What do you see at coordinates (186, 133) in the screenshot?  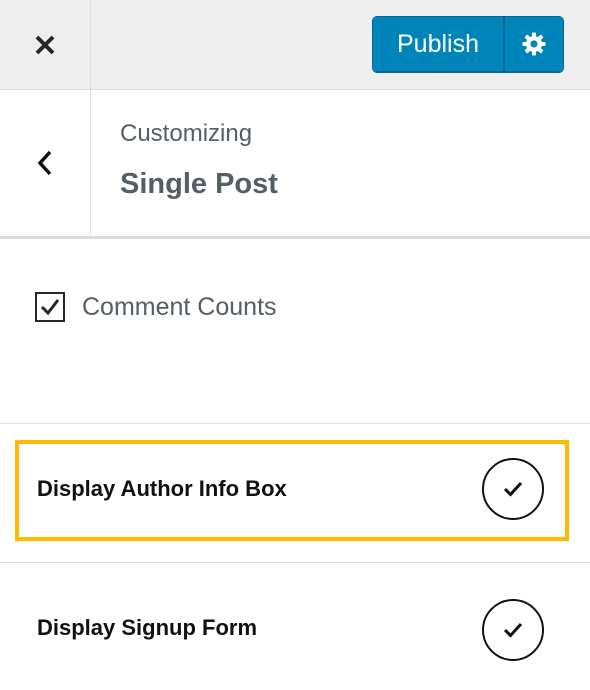 I see `section-eyebrow: Customizing` at bounding box center [186, 133].